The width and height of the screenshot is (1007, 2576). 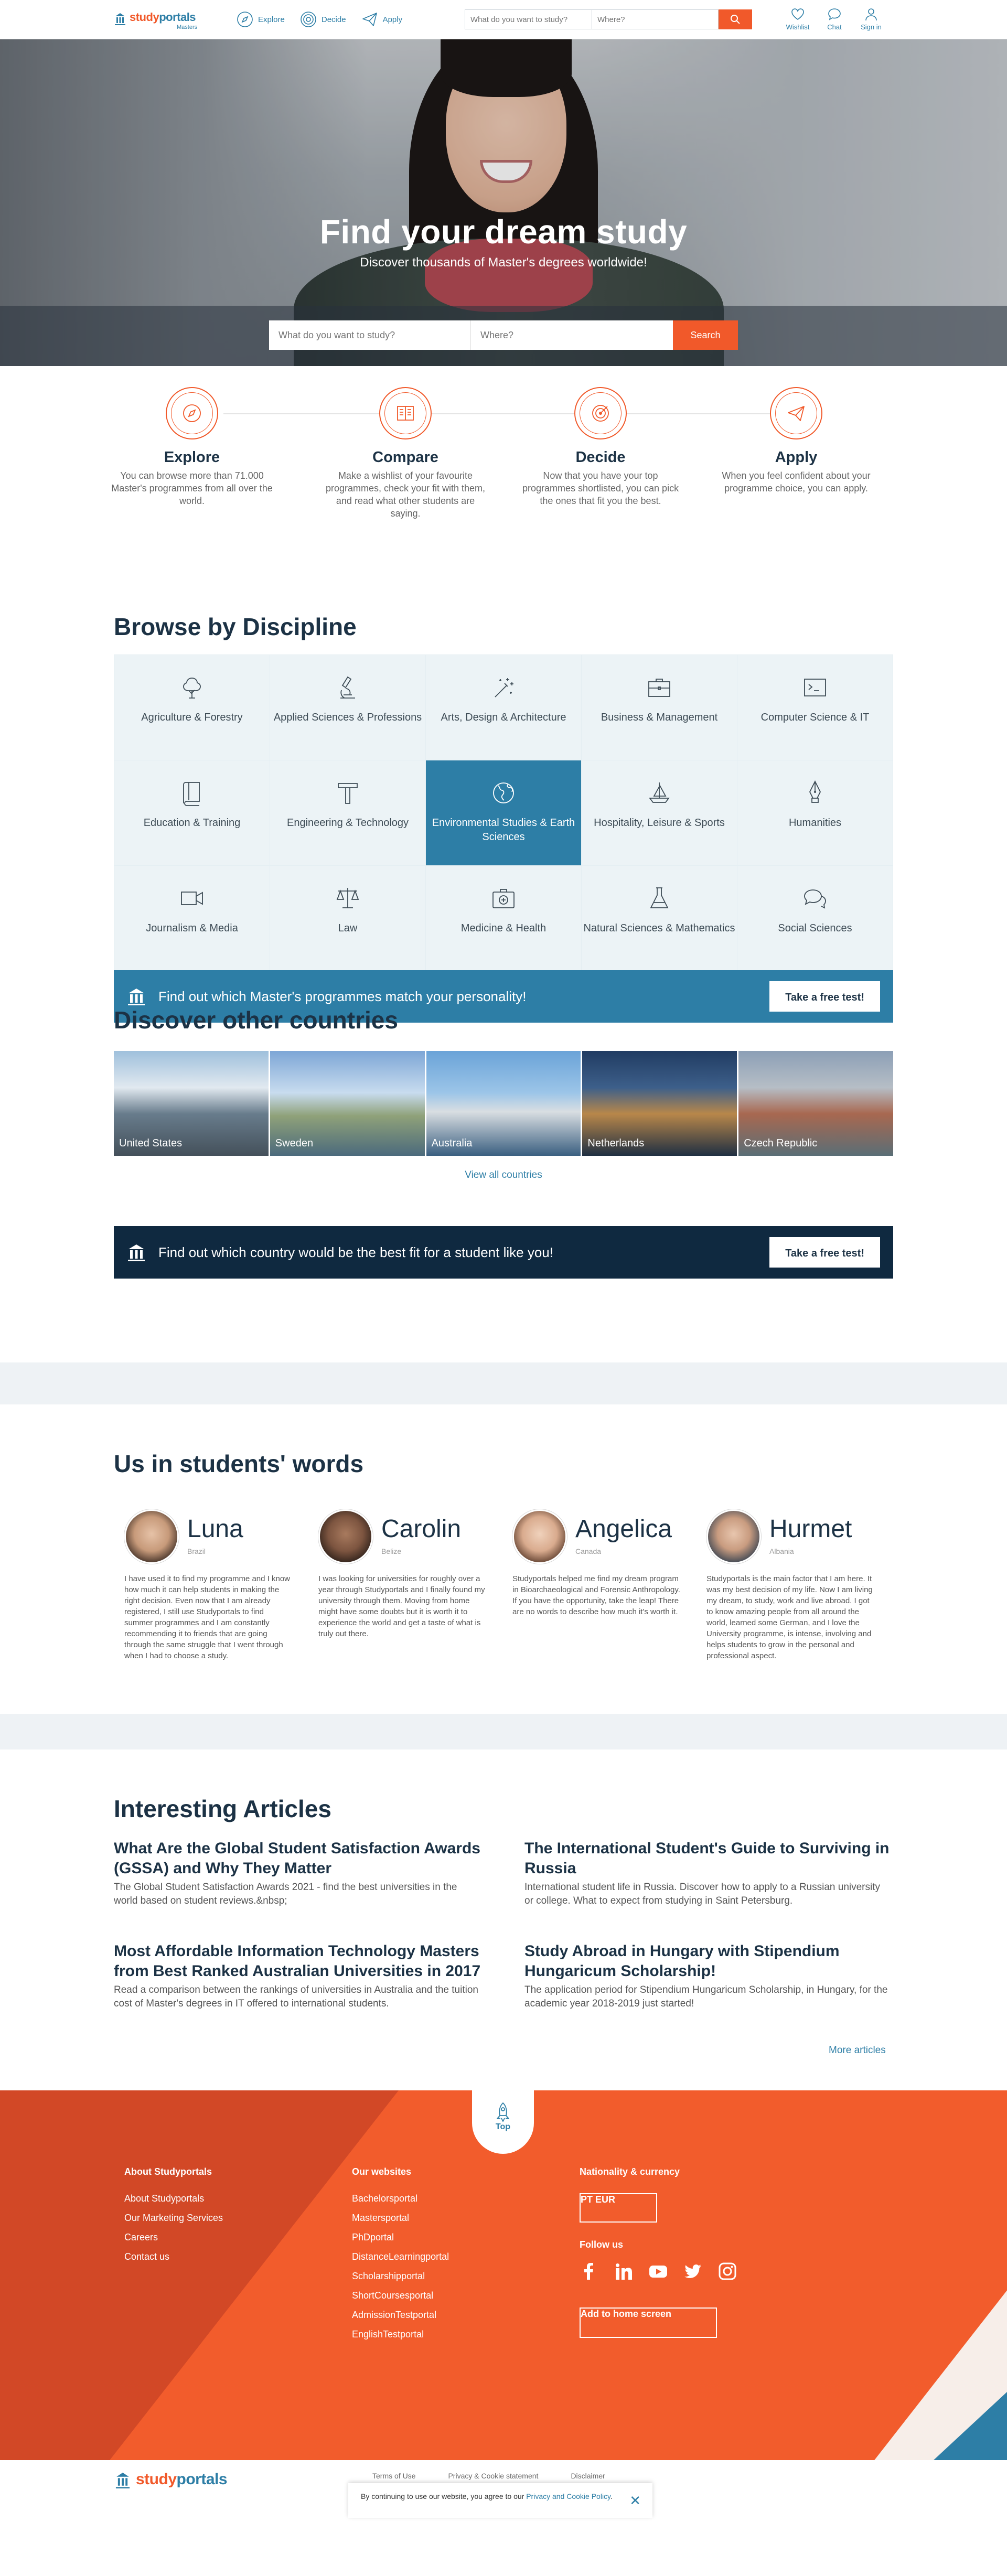 What do you see at coordinates (174, 2237) in the screenshot?
I see `footer-link: Careers` at bounding box center [174, 2237].